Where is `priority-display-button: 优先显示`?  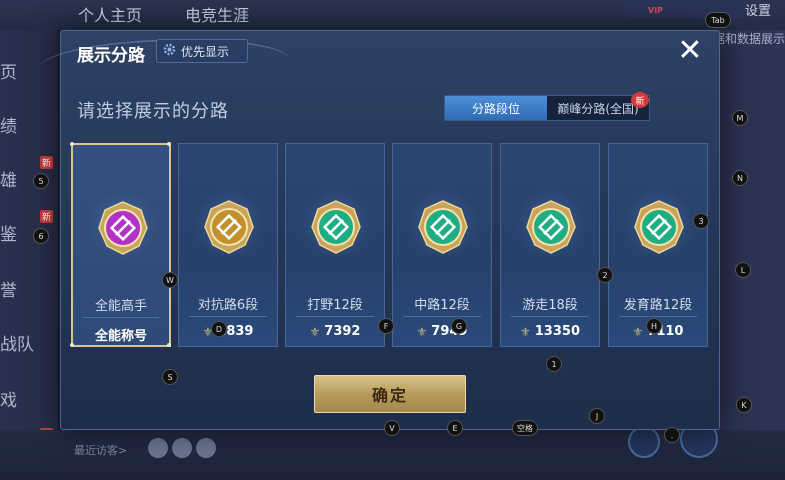 priority-display-button: 优先显示 is located at coordinates (202, 51).